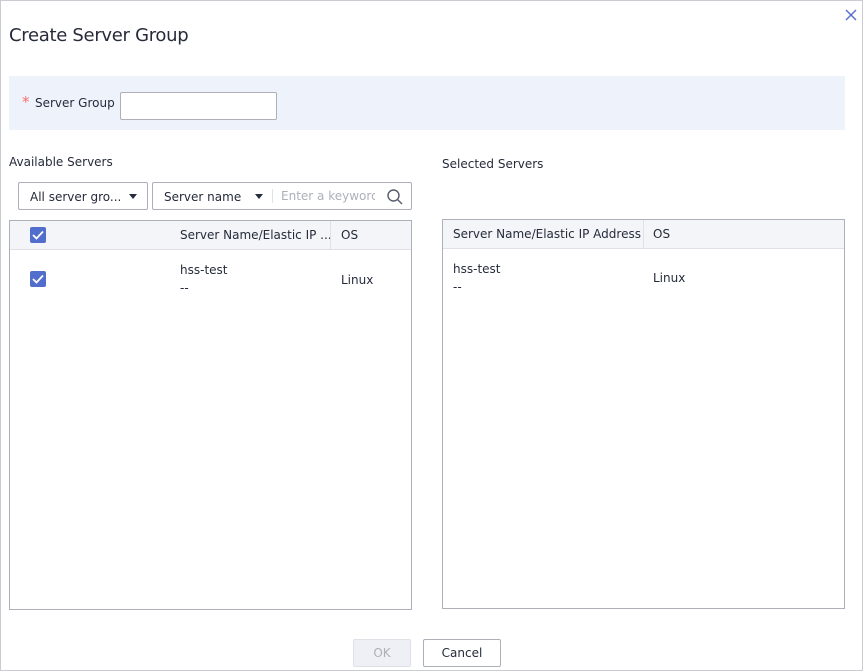  I want to click on table-header: Server Name/Elastic IP ... OS, so click(210, 235).